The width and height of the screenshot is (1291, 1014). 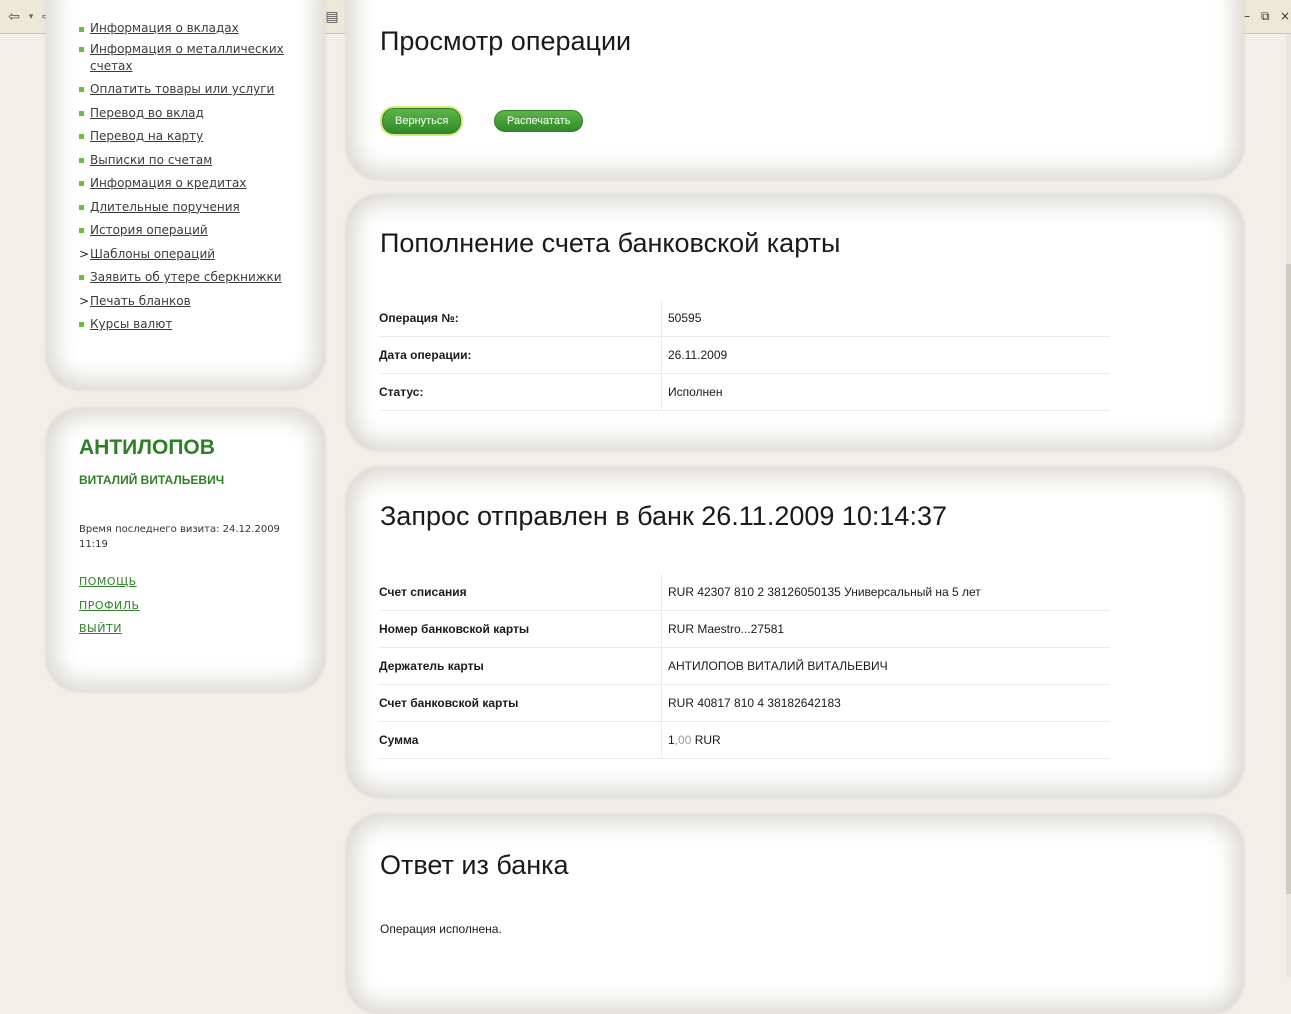 I want to click on print-button: Распечатать, so click(x=539, y=121).